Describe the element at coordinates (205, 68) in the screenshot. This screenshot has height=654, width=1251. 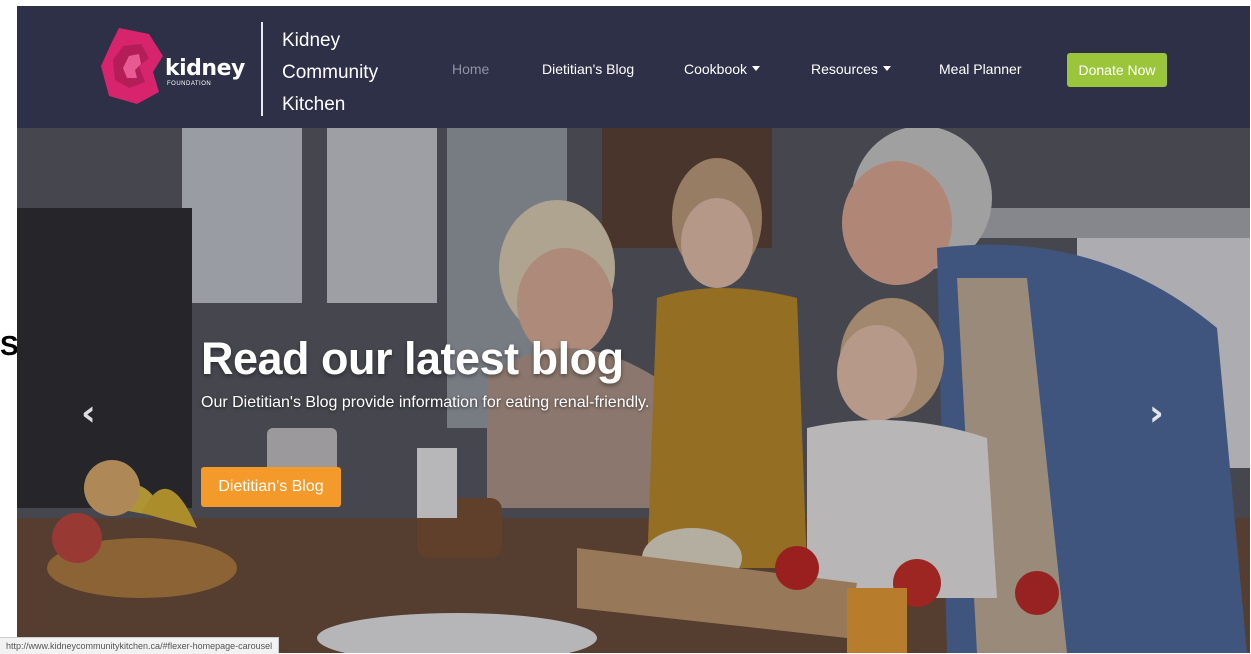
I see `logo-wordmark: kidney` at that location.